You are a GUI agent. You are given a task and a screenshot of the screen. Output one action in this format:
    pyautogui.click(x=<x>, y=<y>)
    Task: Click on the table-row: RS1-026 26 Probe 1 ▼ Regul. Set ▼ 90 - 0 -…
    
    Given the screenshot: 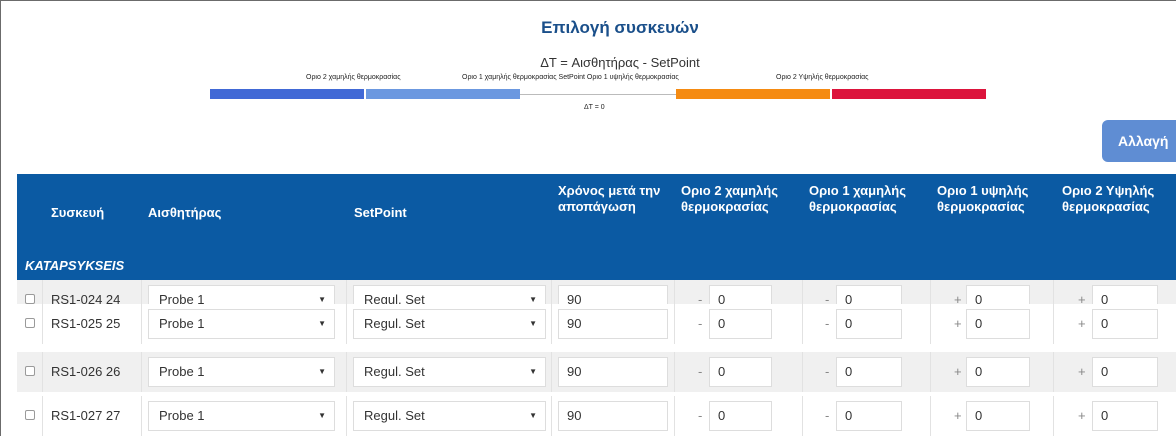 What is the action you would take?
    pyautogui.click(x=596, y=372)
    